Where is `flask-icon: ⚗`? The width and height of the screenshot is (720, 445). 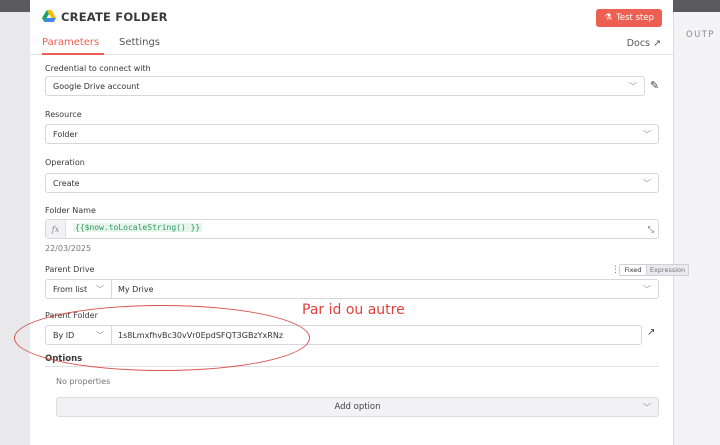
flask-icon: ⚗ is located at coordinates (608, 18).